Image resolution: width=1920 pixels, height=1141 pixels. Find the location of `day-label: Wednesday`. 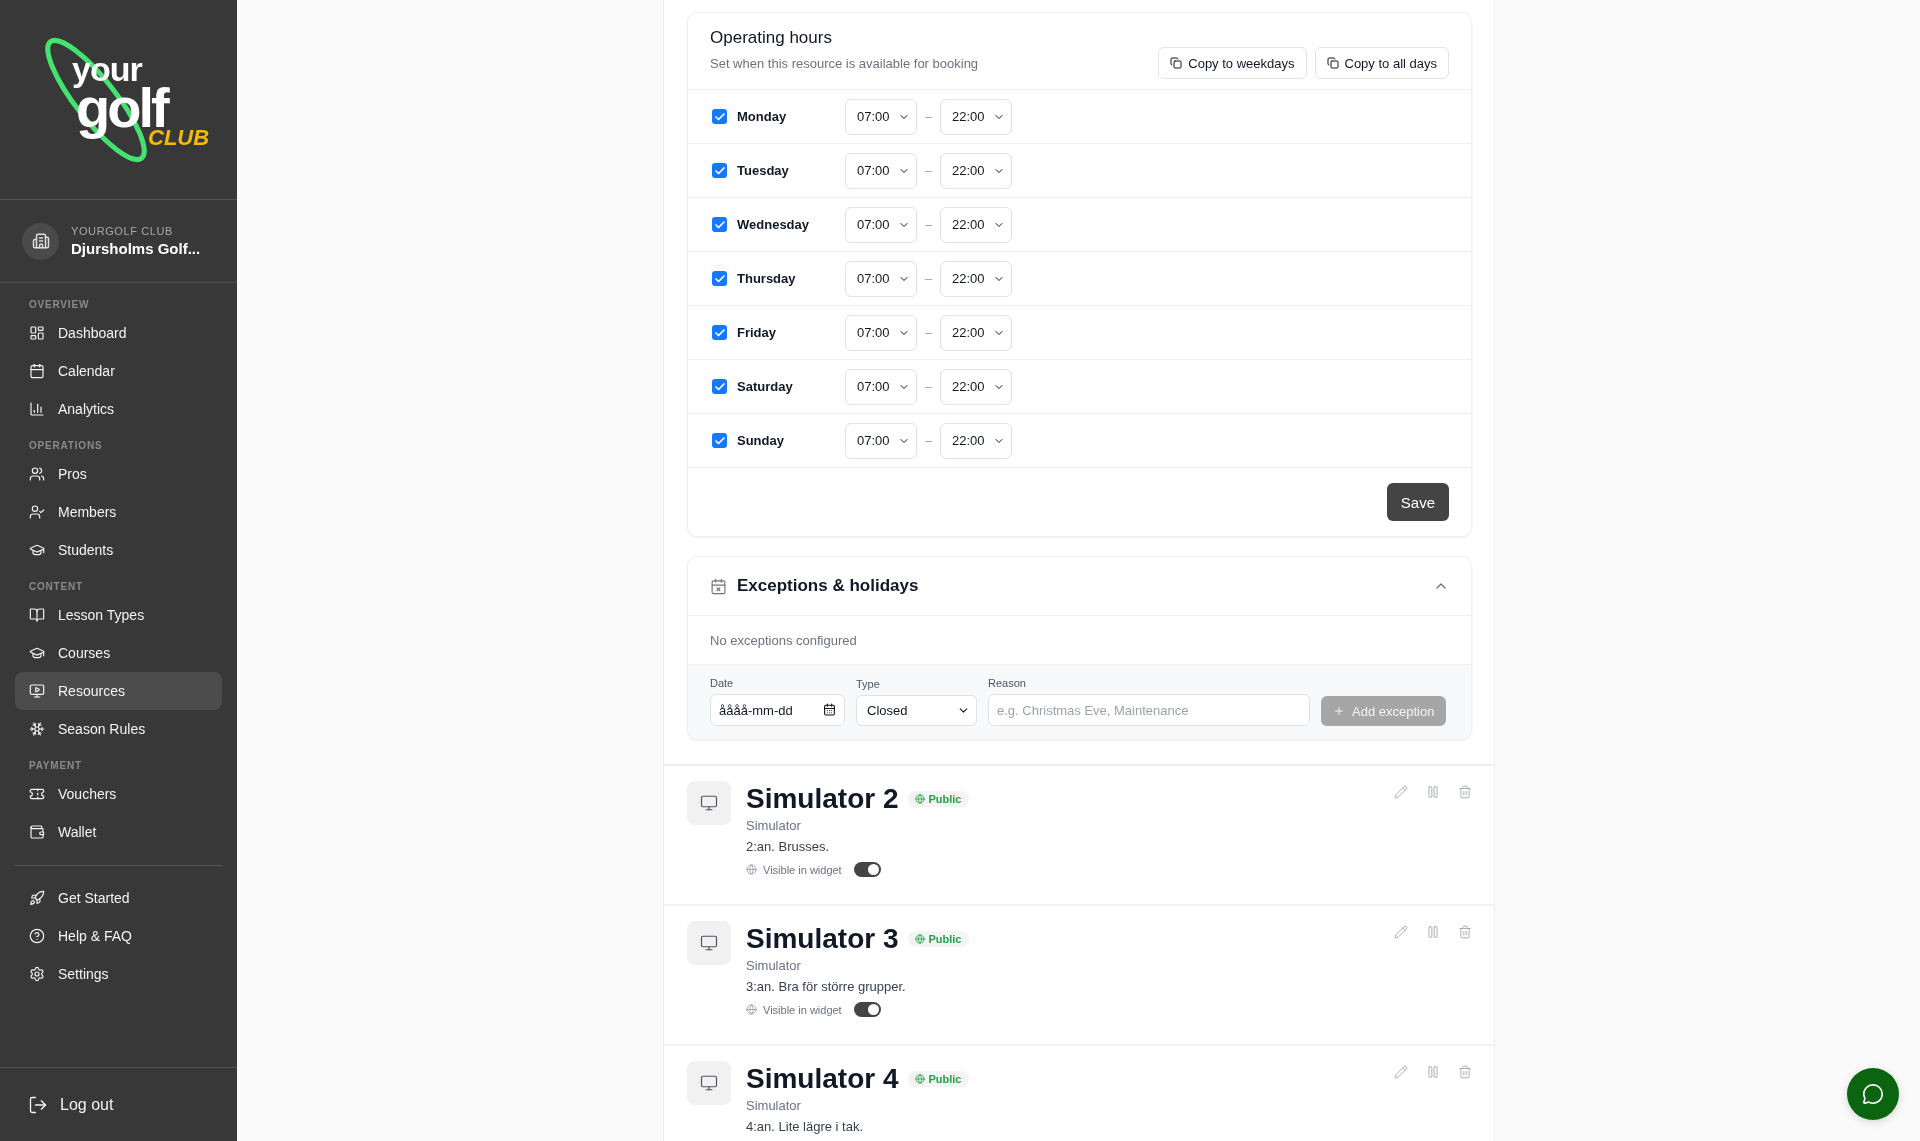

day-label: Wednesday is located at coordinates (773, 224).